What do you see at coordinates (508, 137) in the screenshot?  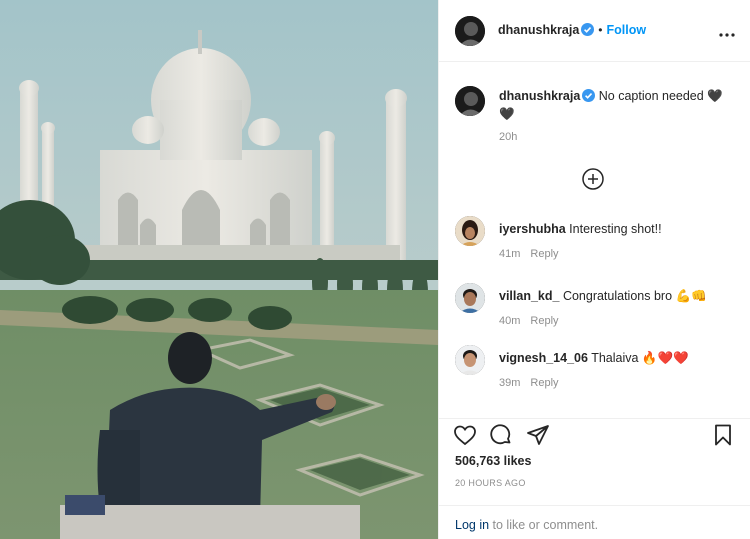 I see `caption-timestamp: 20h` at bounding box center [508, 137].